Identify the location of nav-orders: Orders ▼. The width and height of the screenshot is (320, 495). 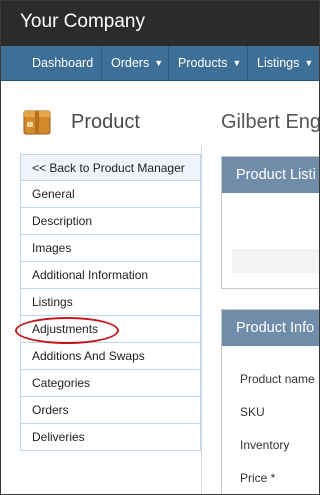
(137, 63).